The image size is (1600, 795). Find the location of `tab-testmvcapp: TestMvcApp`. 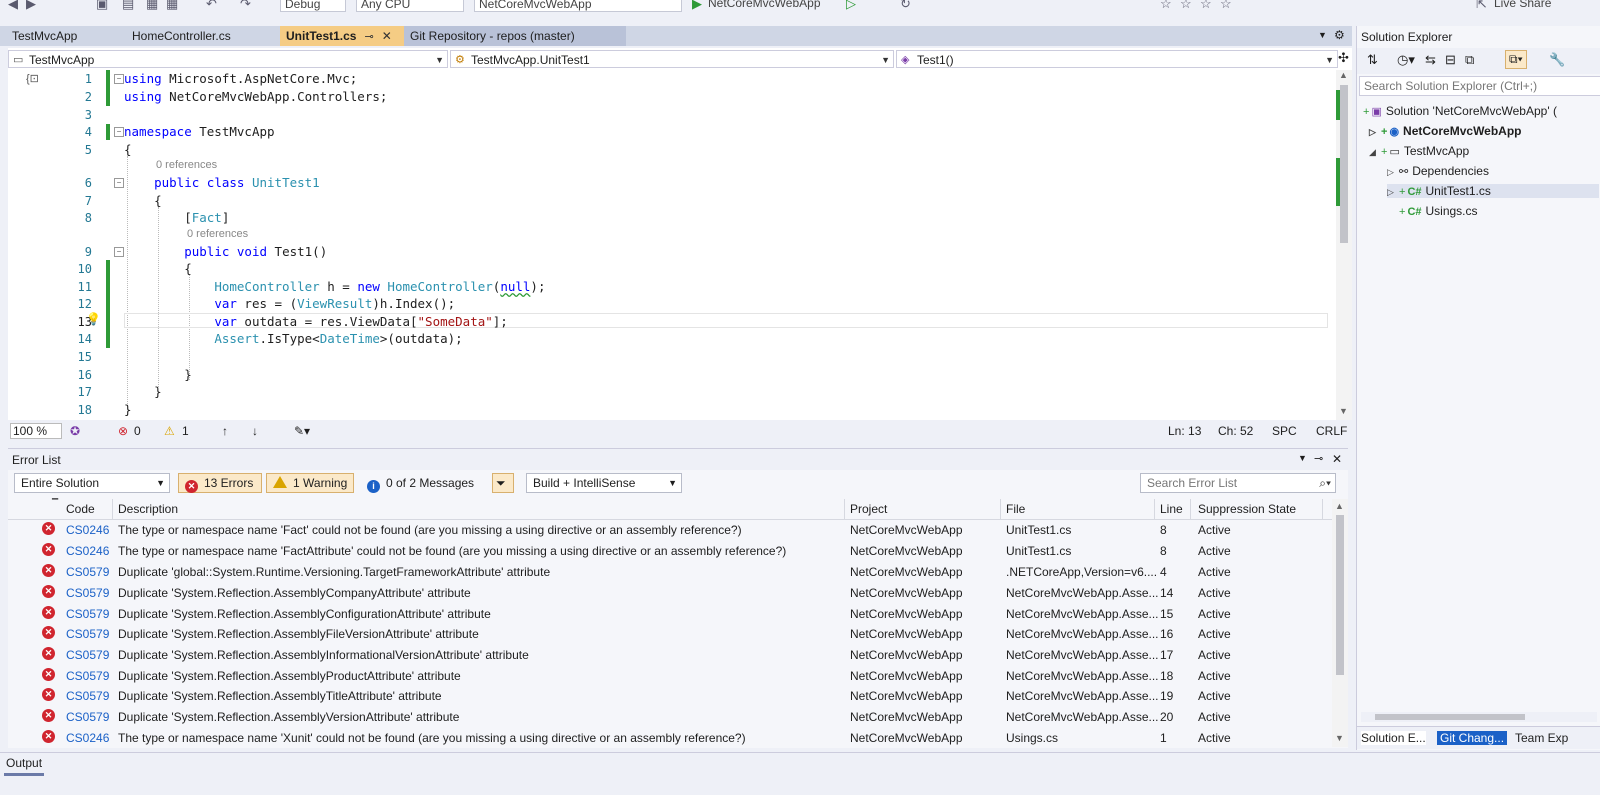

tab-testmvcapp: TestMvcApp is located at coordinates (65, 36).